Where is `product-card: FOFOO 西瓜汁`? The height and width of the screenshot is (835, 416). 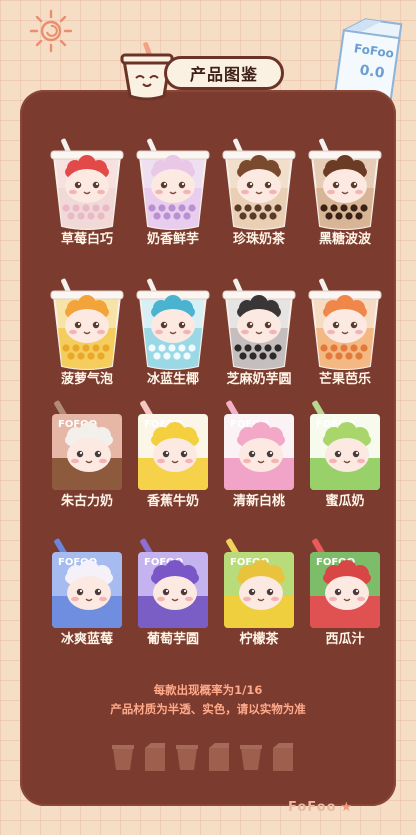
product-card: FOFOO 西瓜汁 is located at coordinates (345, 592).